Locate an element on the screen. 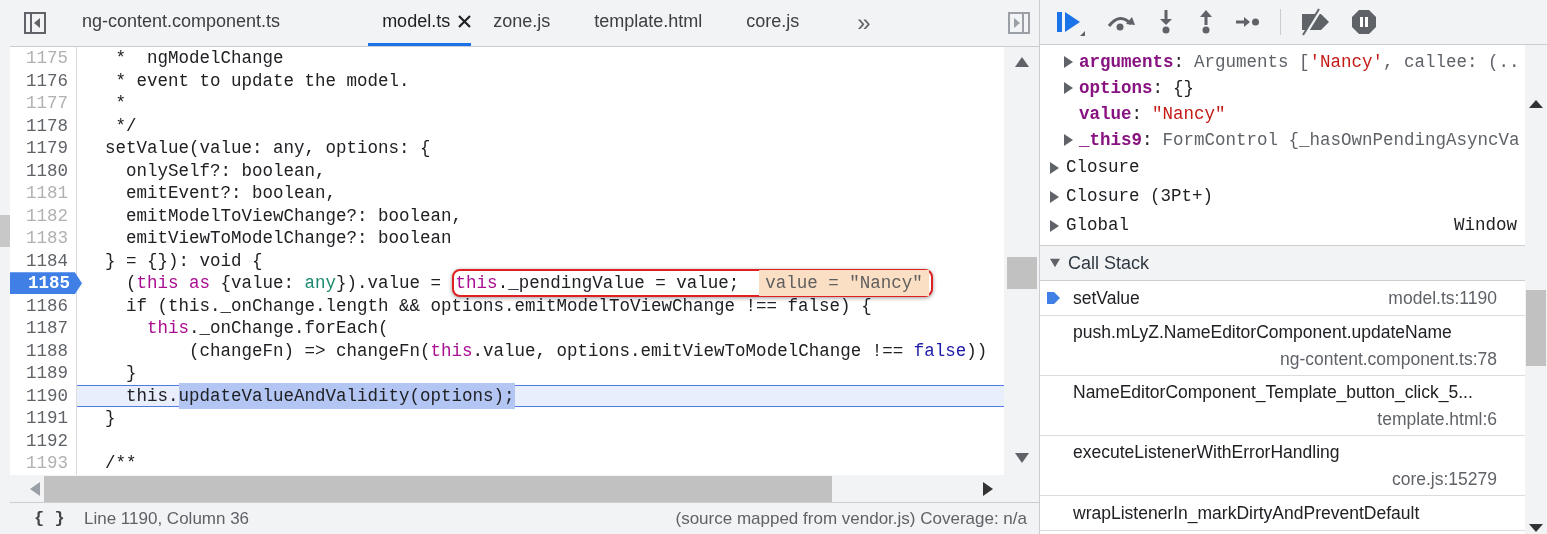 The height and width of the screenshot is (534, 1547). breakpoint-marker: 1185 is located at coordinates (46, 283).